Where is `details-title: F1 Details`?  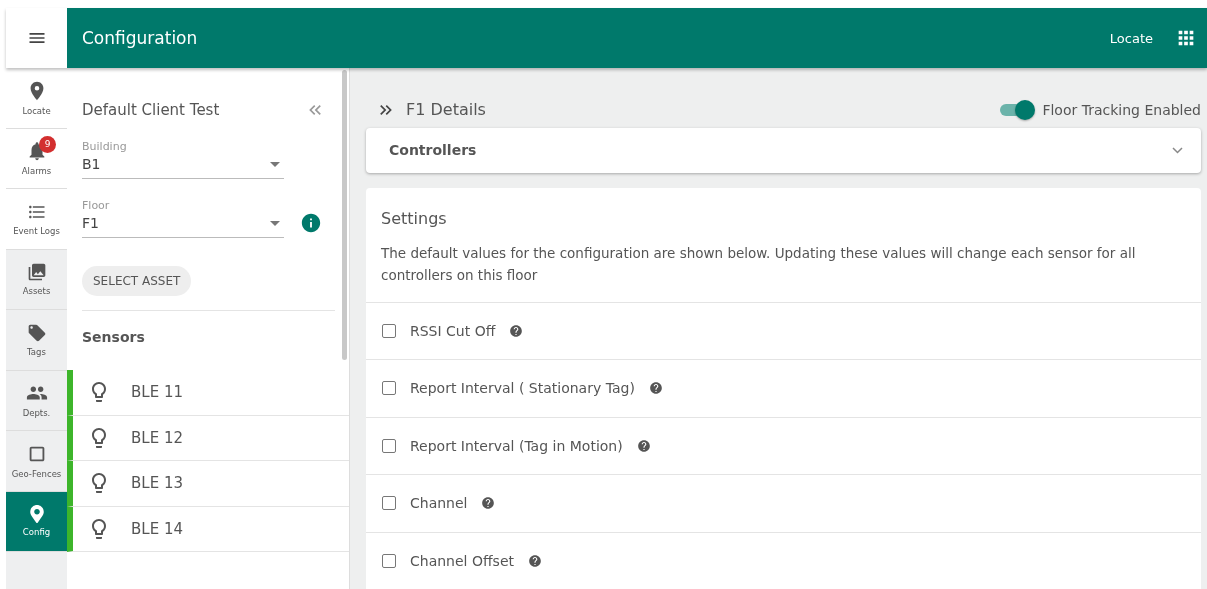 details-title: F1 Details is located at coordinates (446, 110).